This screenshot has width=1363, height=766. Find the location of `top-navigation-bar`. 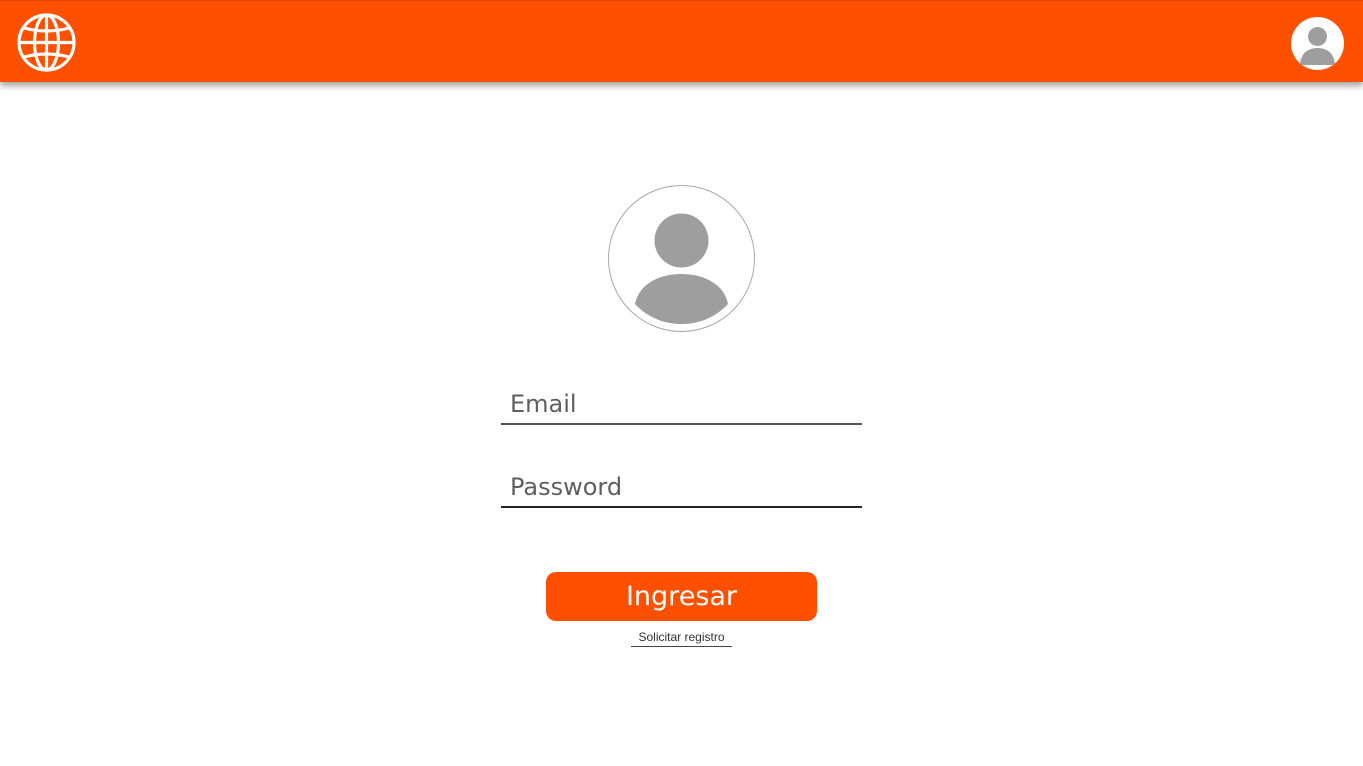

top-navigation-bar is located at coordinates (681, 41).